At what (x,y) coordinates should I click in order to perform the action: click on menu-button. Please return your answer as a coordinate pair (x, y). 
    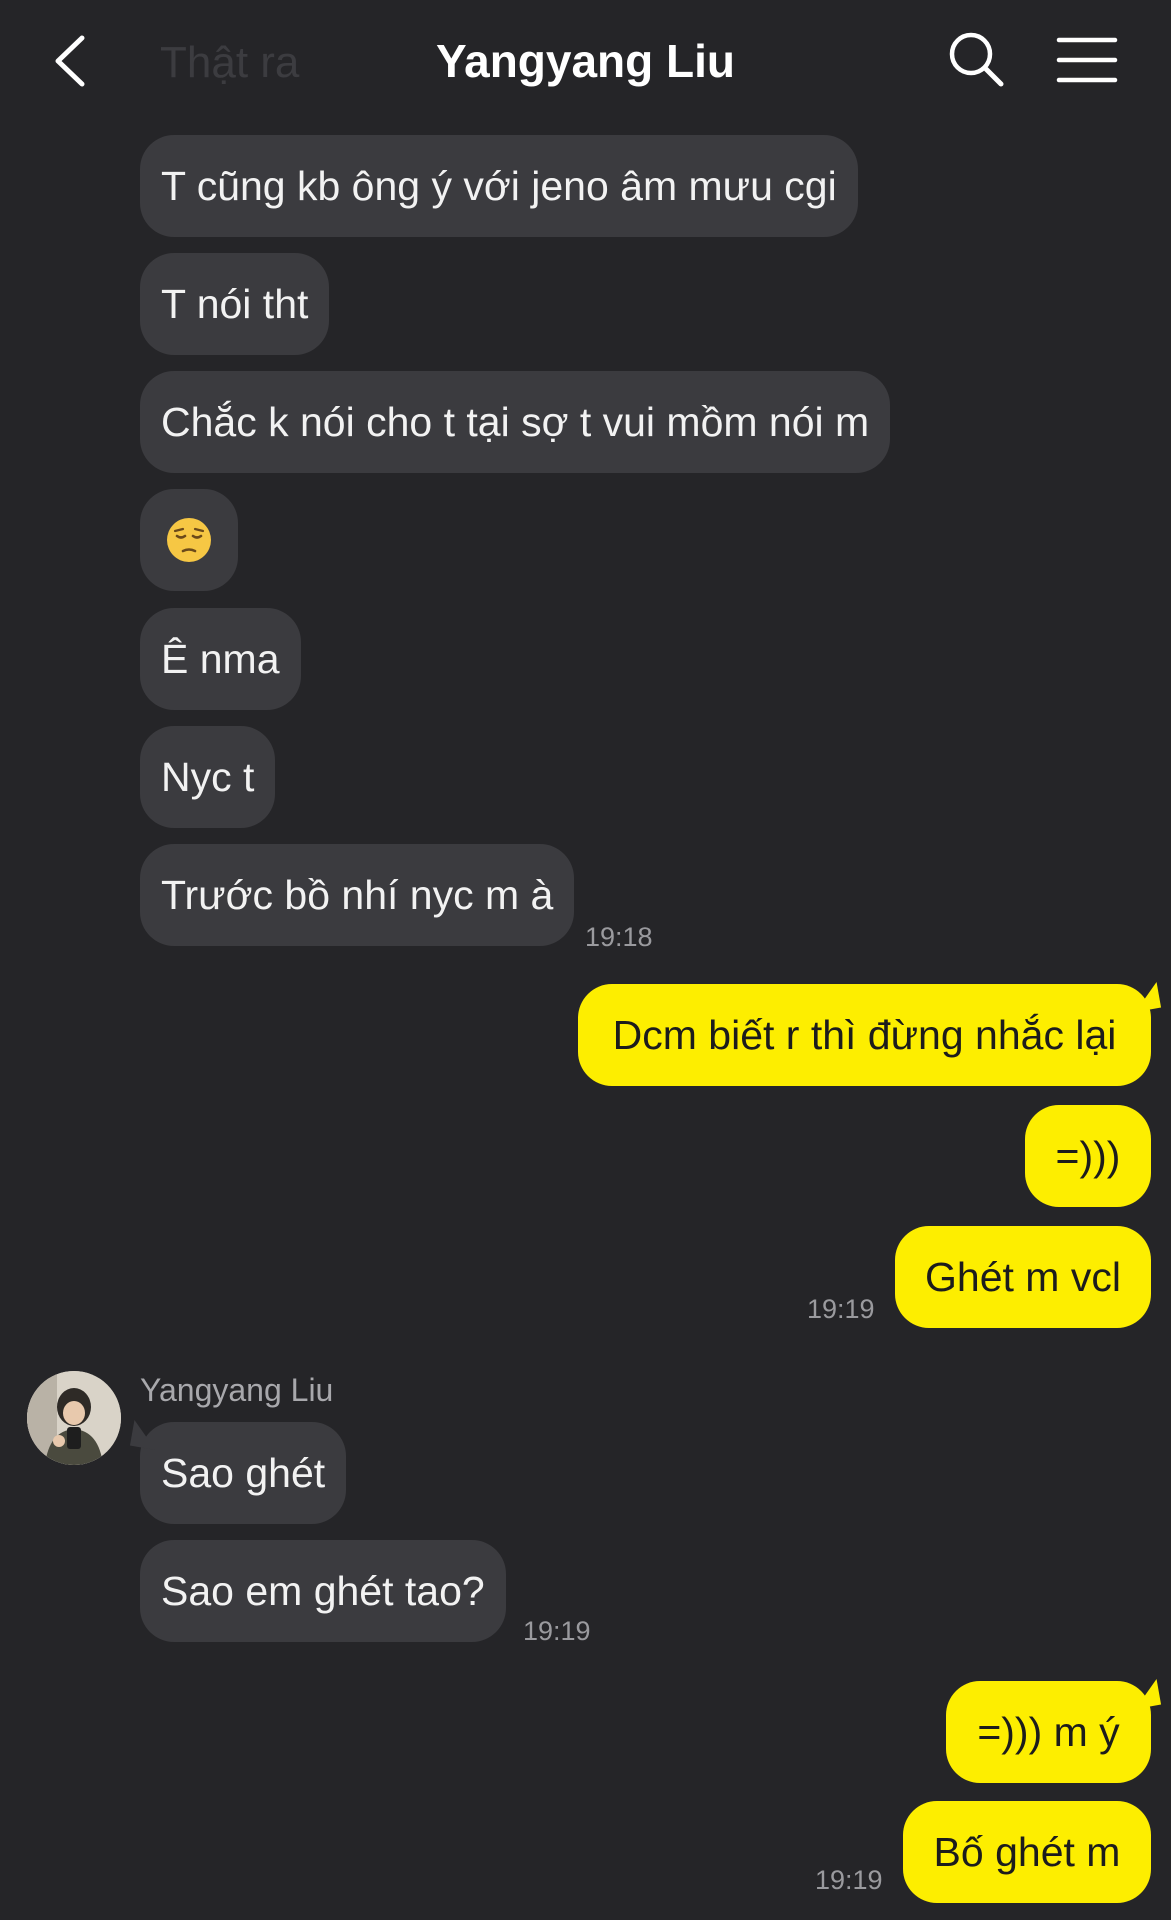
    Looking at the image, I should click on (1087, 60).